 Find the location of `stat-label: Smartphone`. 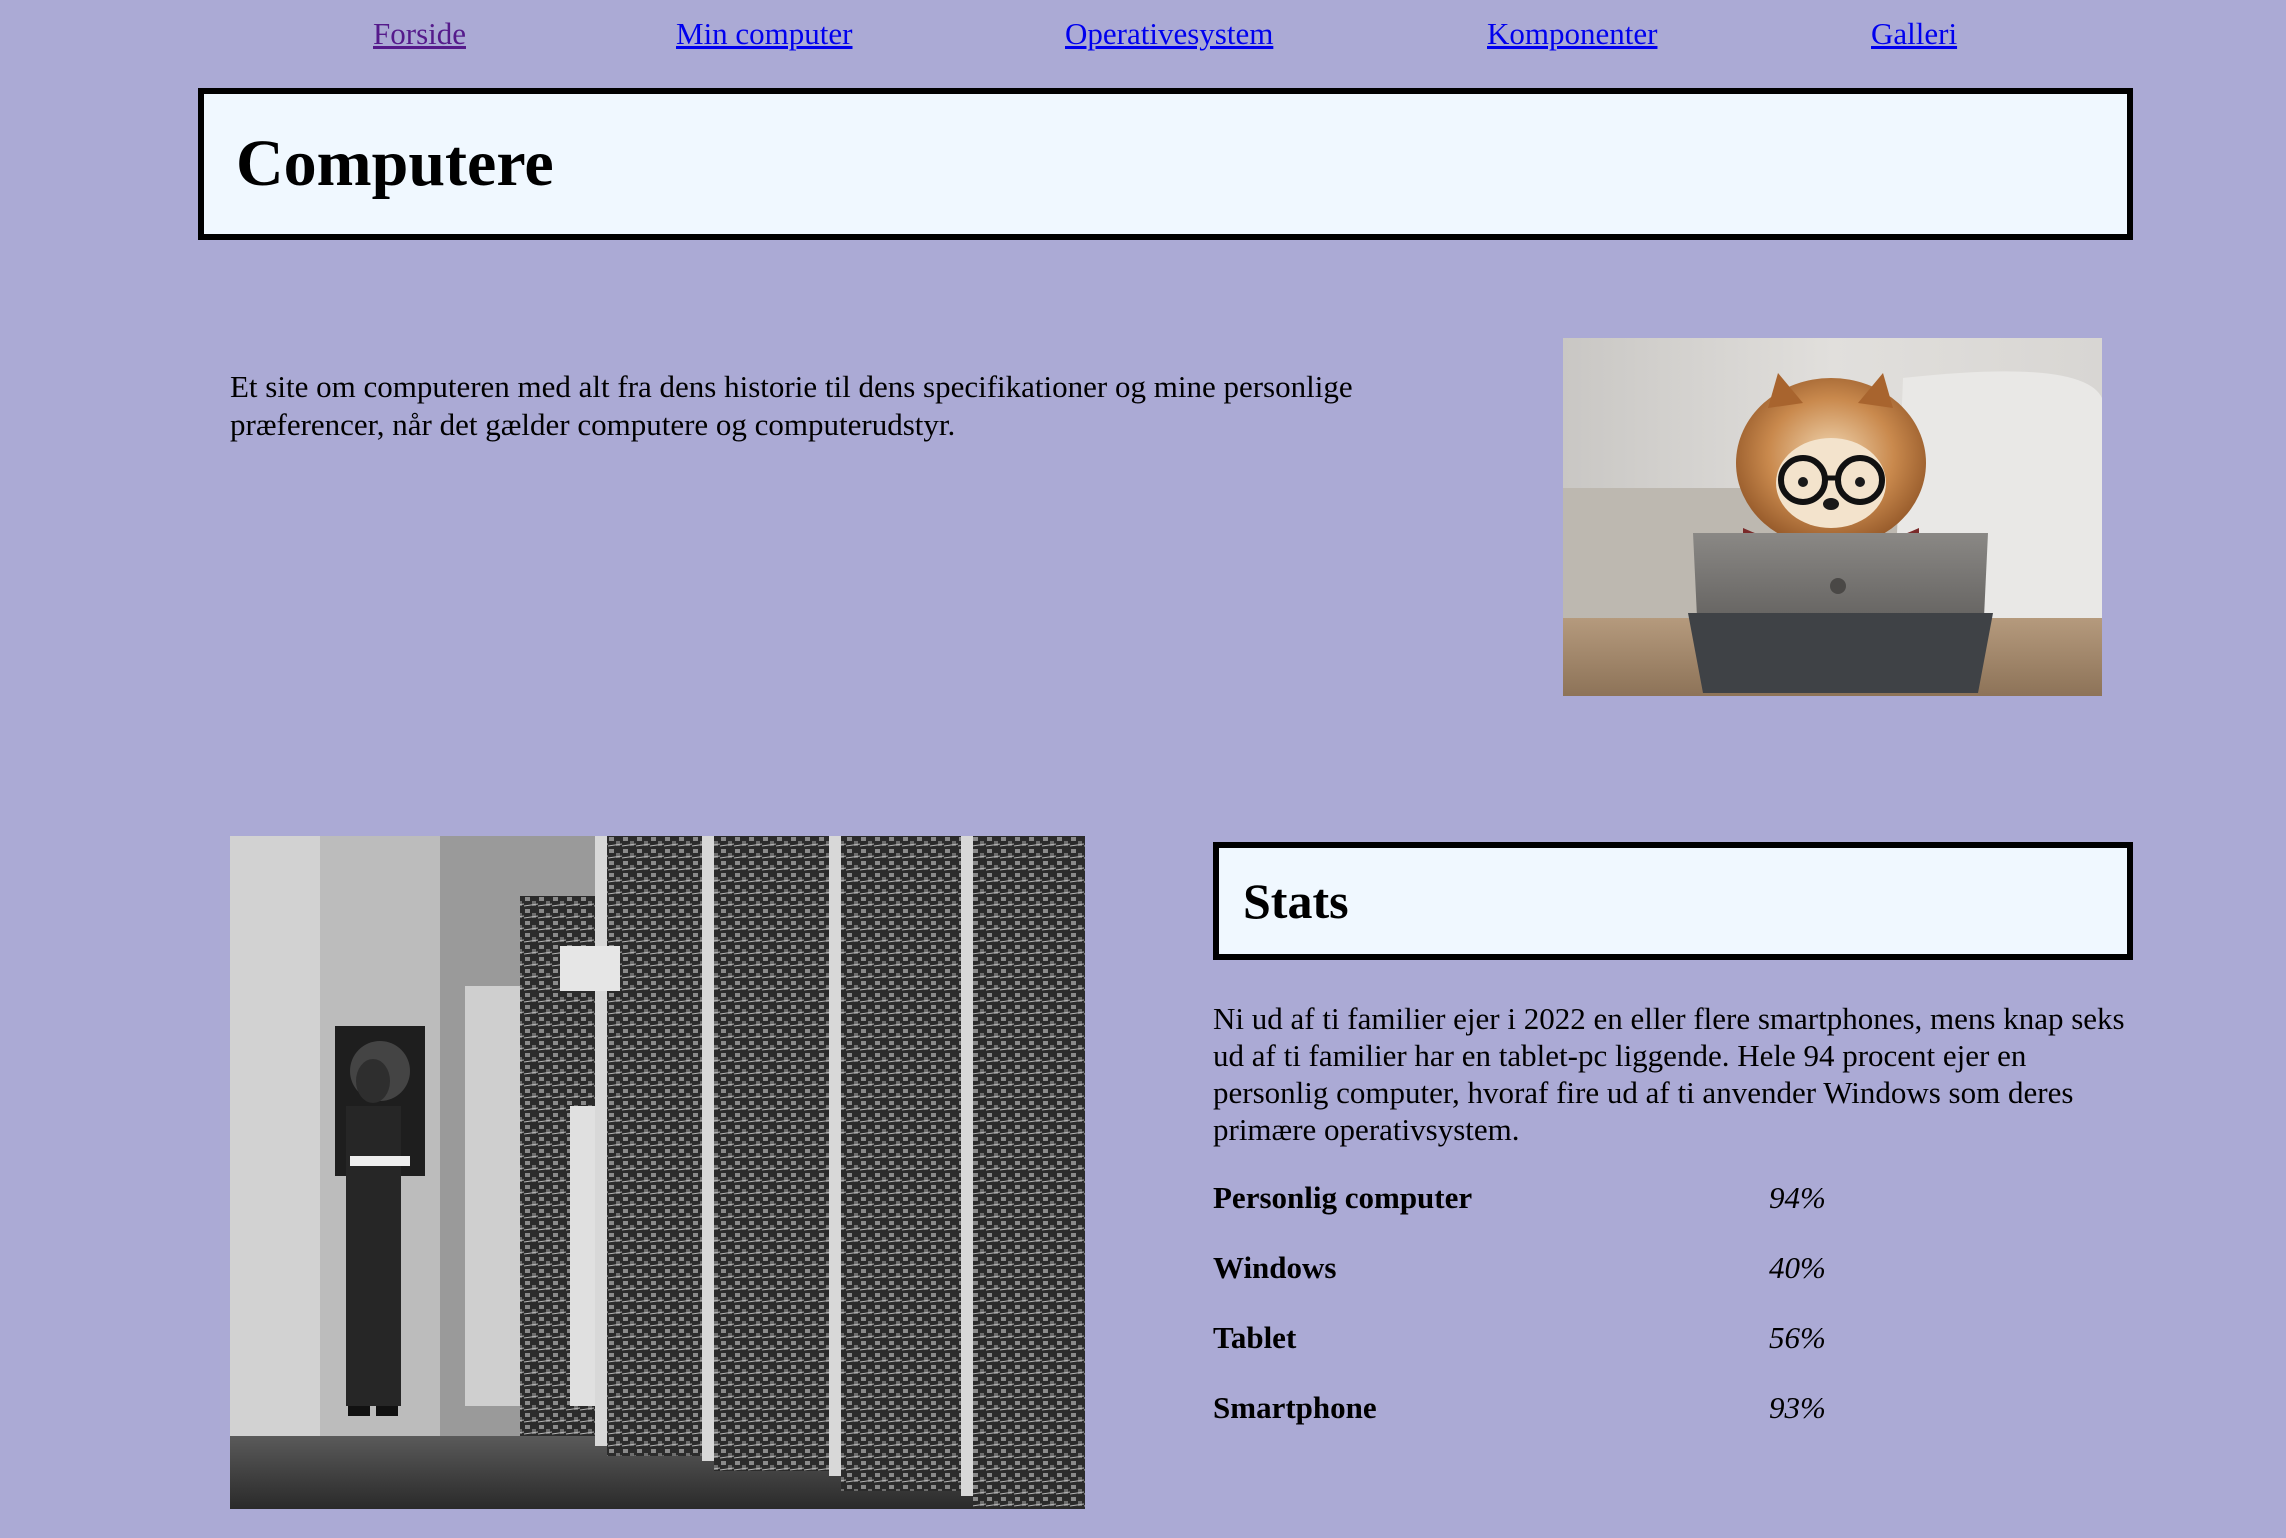

stat-label: Smartphone is located at coordinates (1295, 1407).